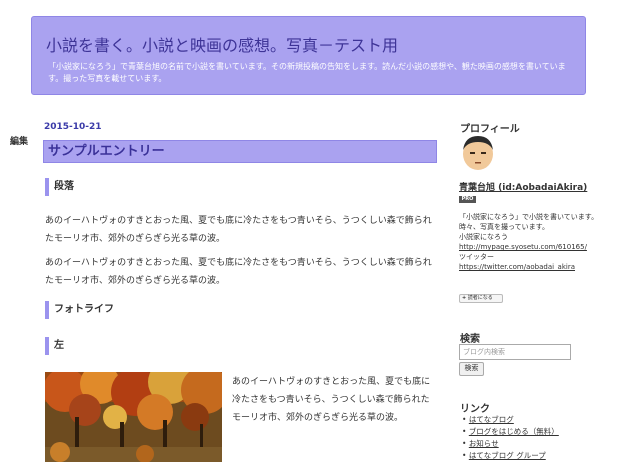  I want to click on plus-icon: +, so click(464, 298).